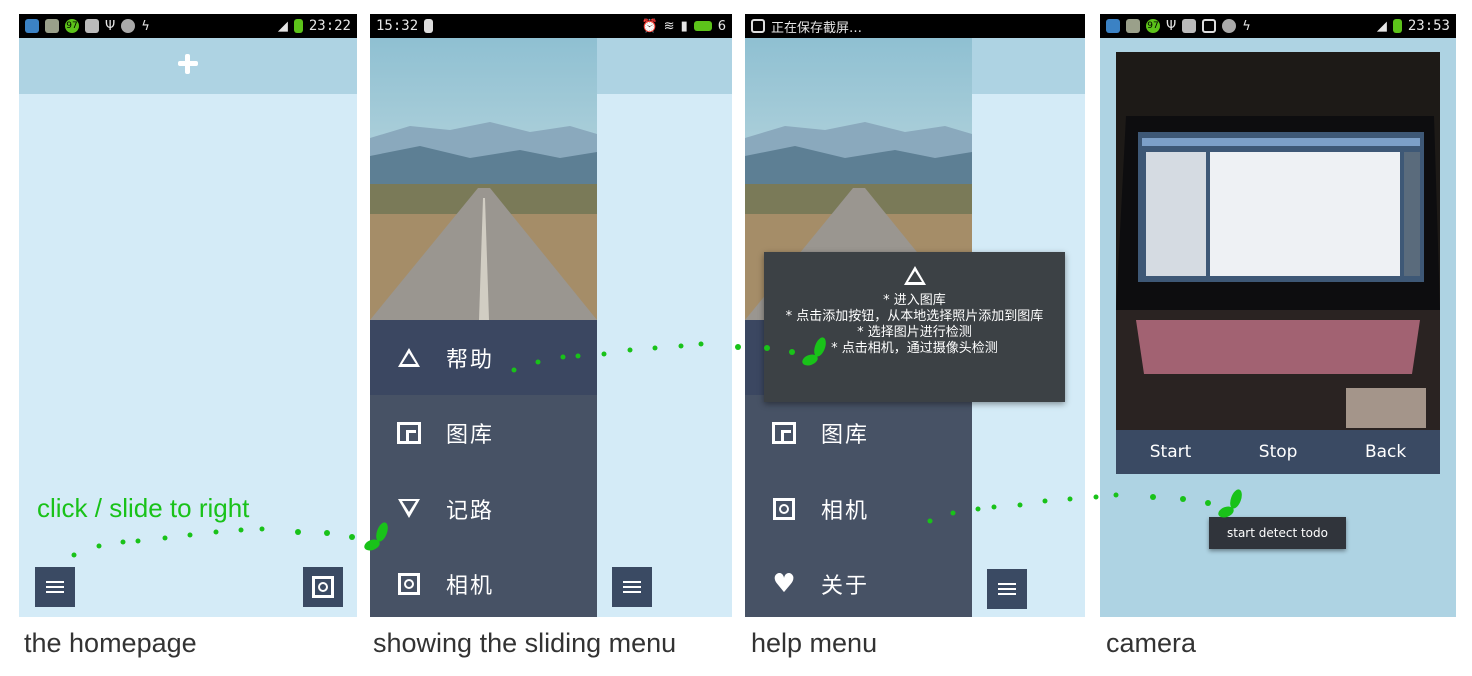  What do you see at coordinates (110, 643) in the screenshot?
I see `caption-homepage: the homepage` at bounding box center [110, 643].